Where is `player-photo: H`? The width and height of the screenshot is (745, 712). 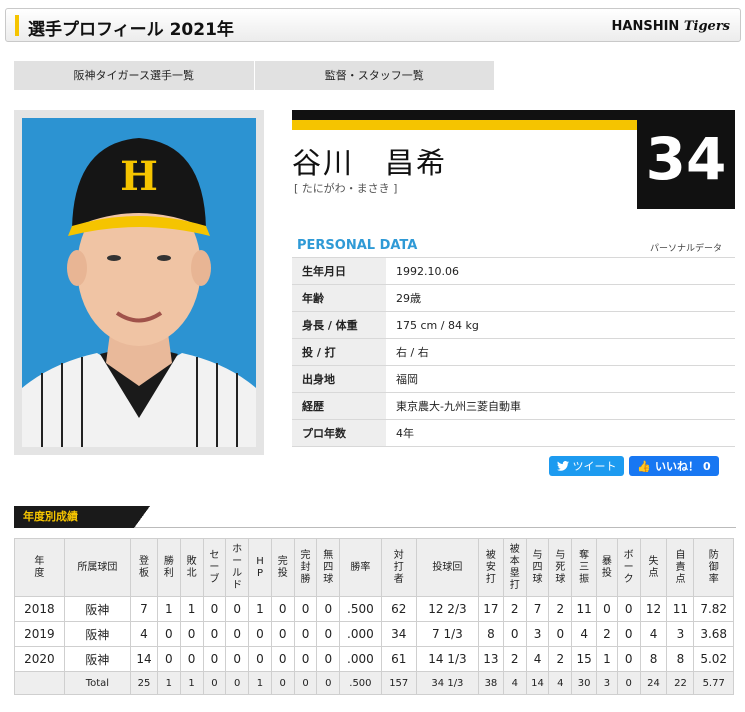 player-photo: H is located at coordinates (139, 282).